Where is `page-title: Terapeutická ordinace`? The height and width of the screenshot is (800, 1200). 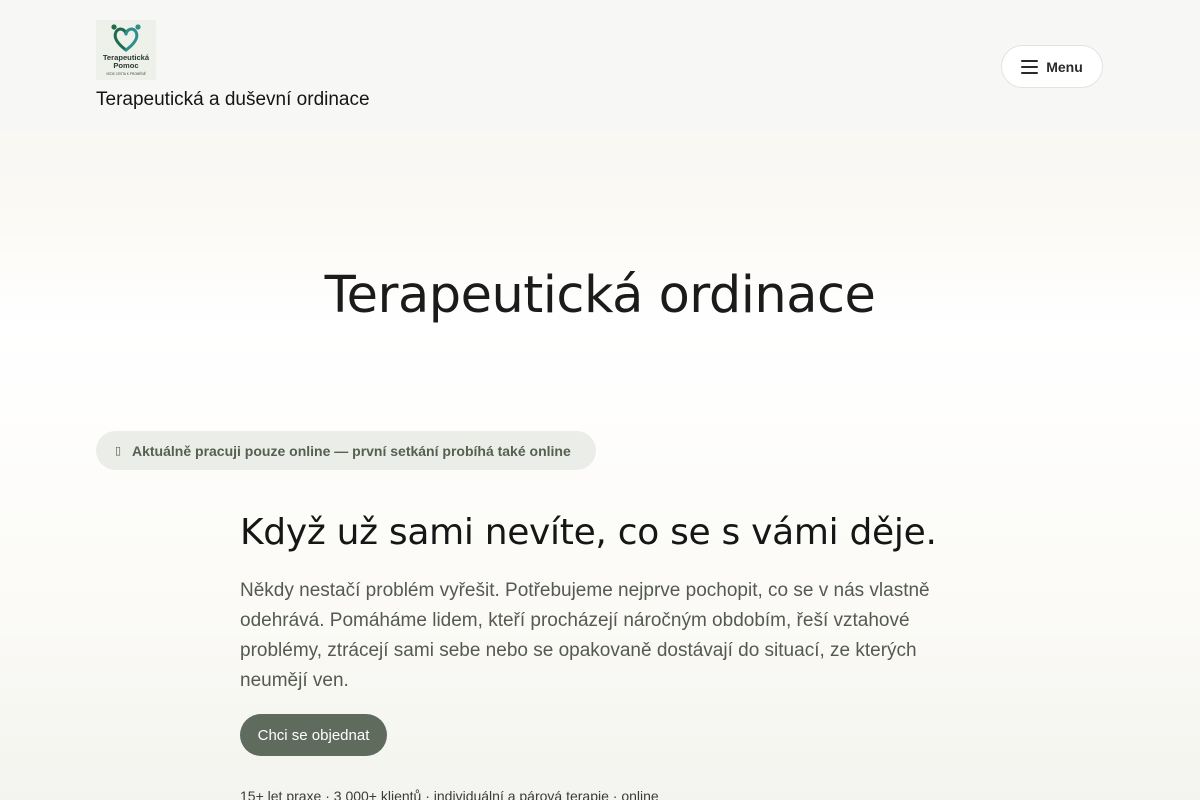
page-title: Terapeutická ordinace is located at coordinates (600, 295).